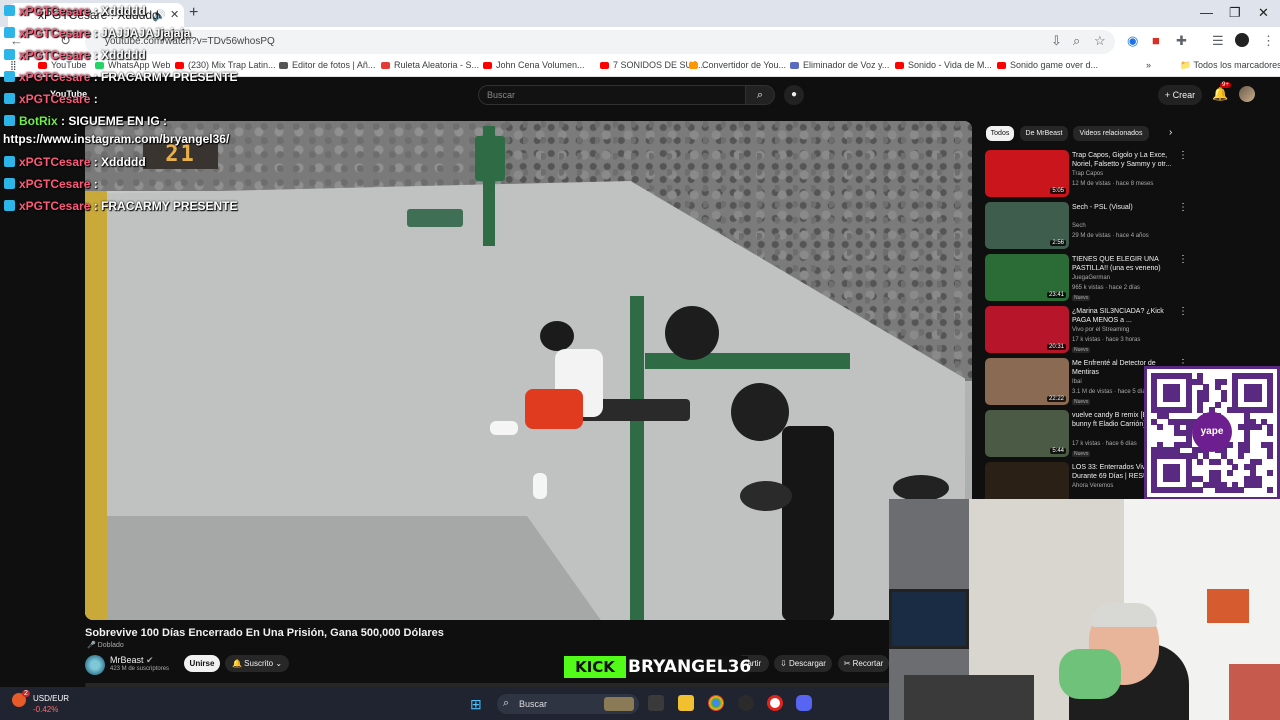  What do you see at coordinates (165, 77) in the screenshot?
I see `chat-text: : FRACARMY PRESENTE` at bounding box center [165, 77].